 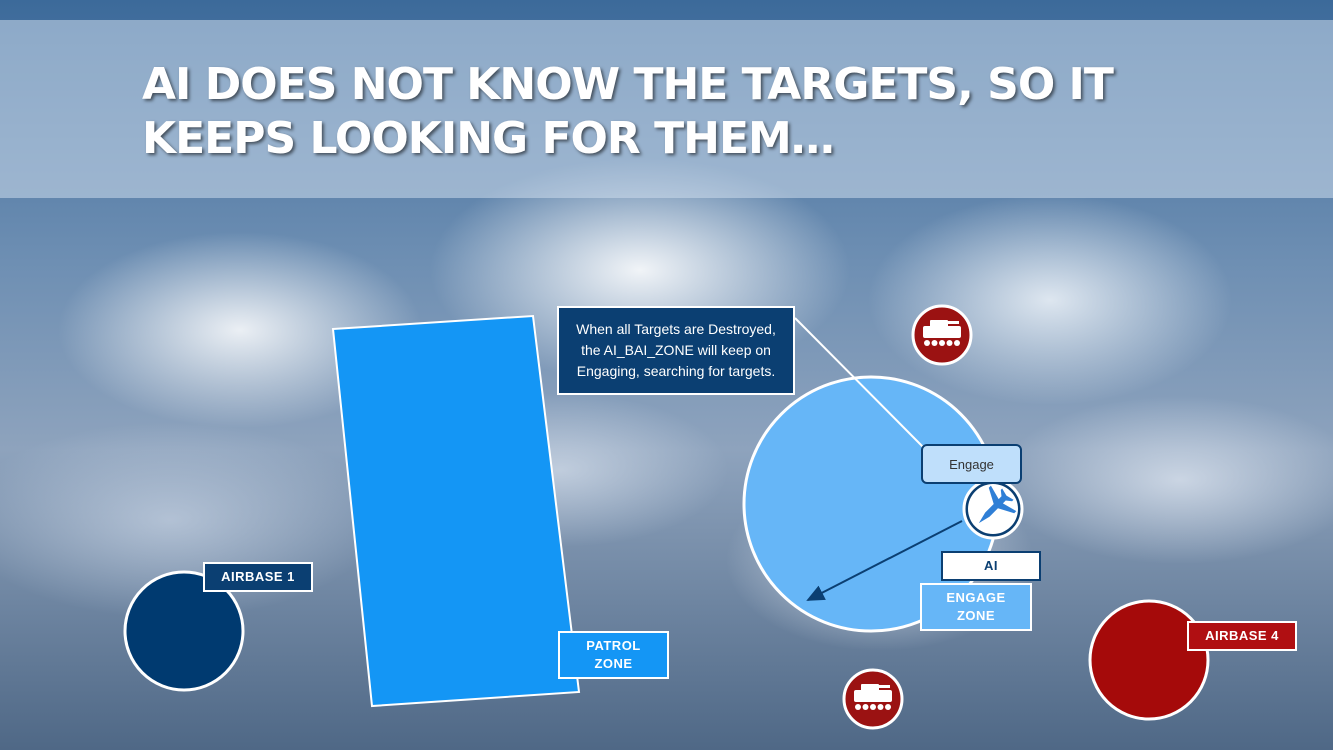 What do you see at coordinates (976, 607) in the screenshot?
I see `engage-zone-label: ENGAGE ZONE` at bounding box center [976, 607].